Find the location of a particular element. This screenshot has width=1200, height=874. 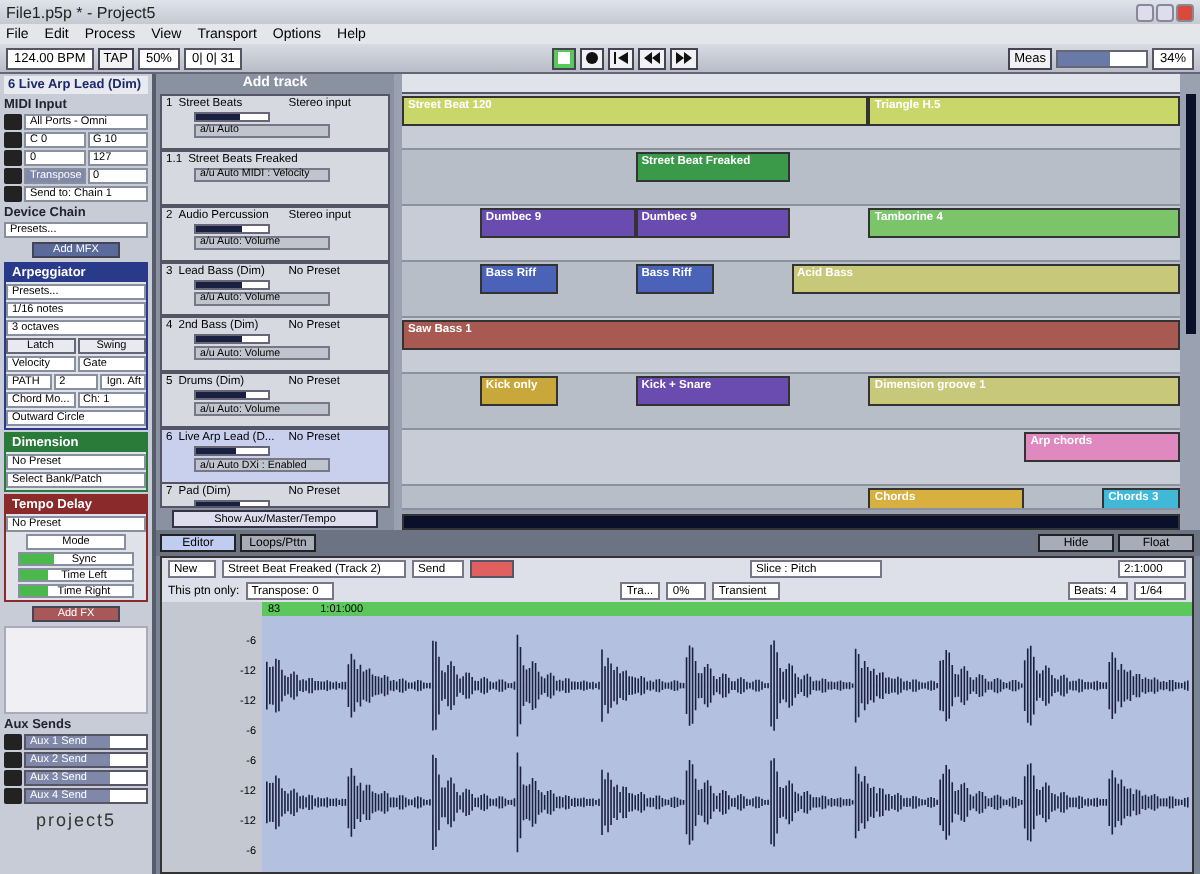

square-icon is located at coordinates (564, 58).